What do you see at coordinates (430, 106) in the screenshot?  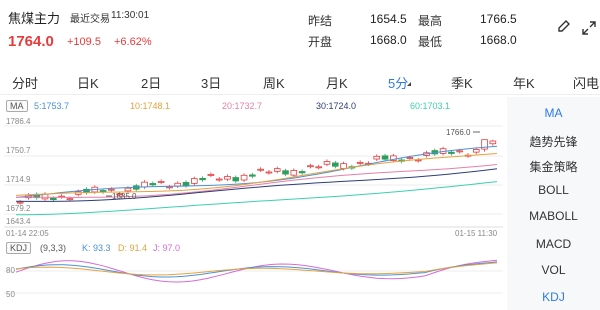 I see `ma60-legend: 60:1703.1` at bounding box center [430, 106].